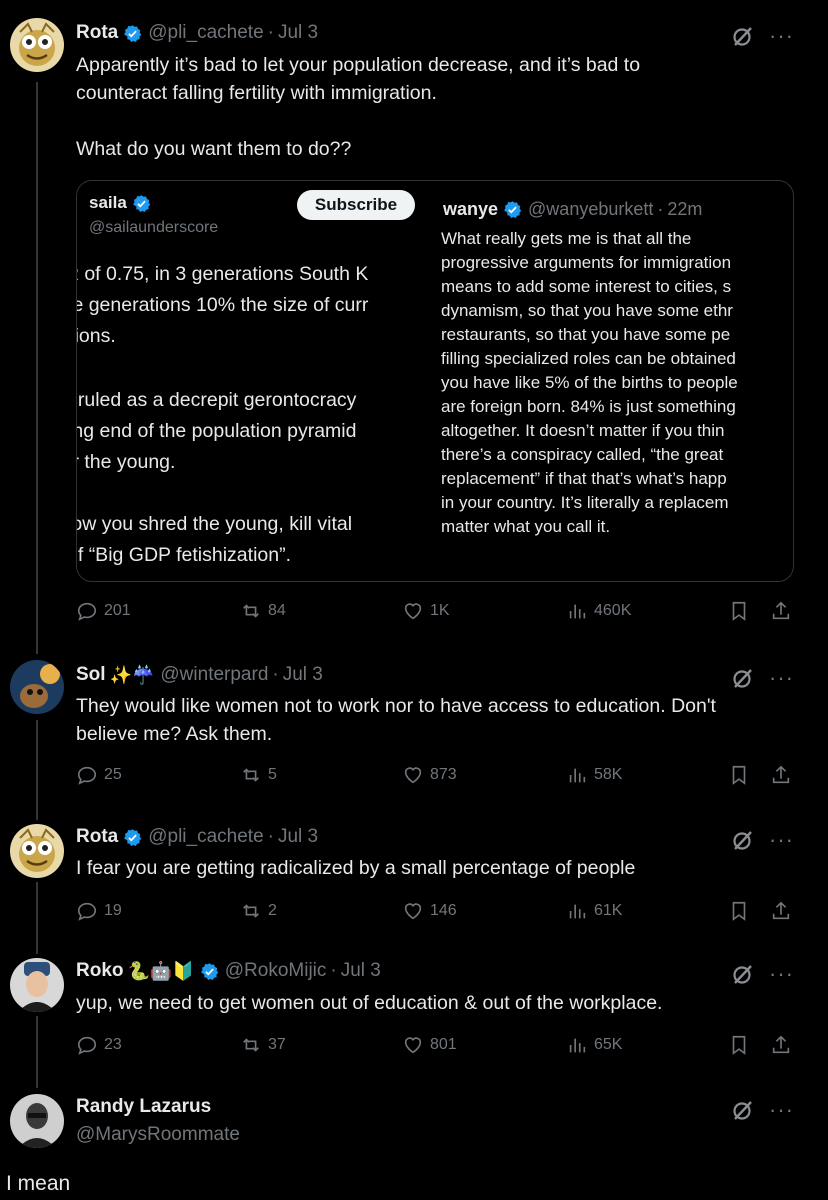 This screenshot has width=828, height=1200. What do you see at coordinates (184, 555) in the screenshot?
I see `quote-left-line: uit of “Big GDP fetishization”.` at bounding box center [184, 555].